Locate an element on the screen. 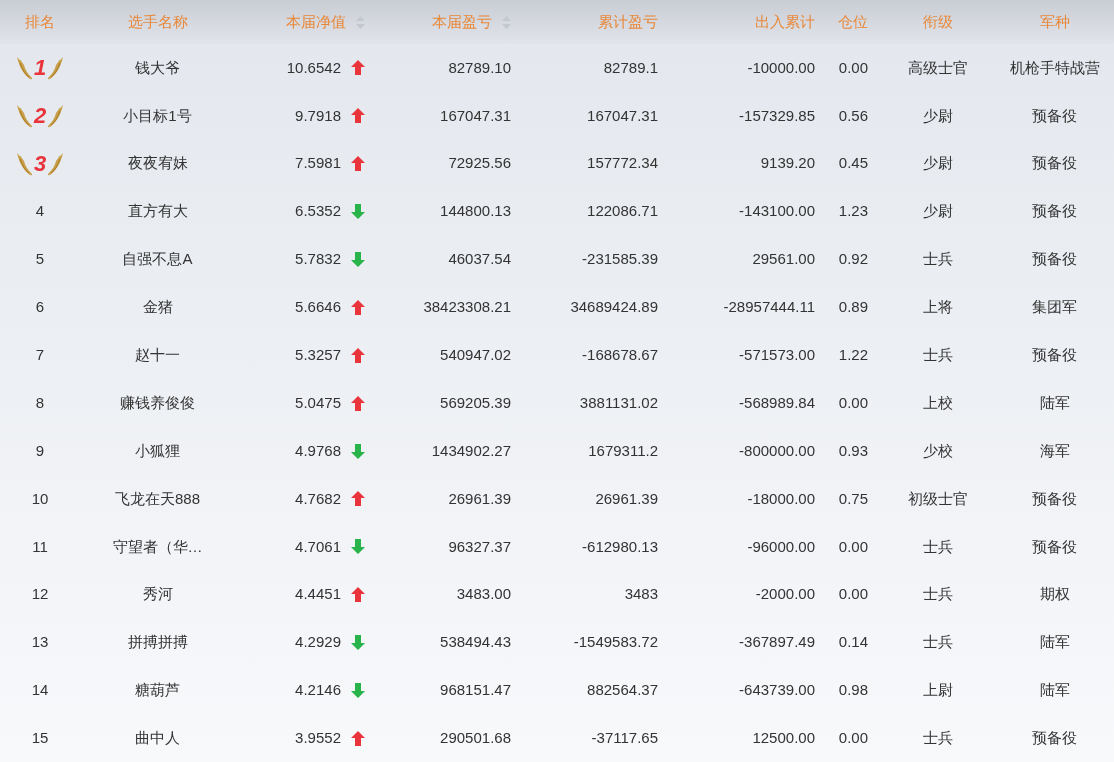 This screenshot has width=1114, height=762. table-cell-text: 12500.00 is located at coordinates (783, 738).